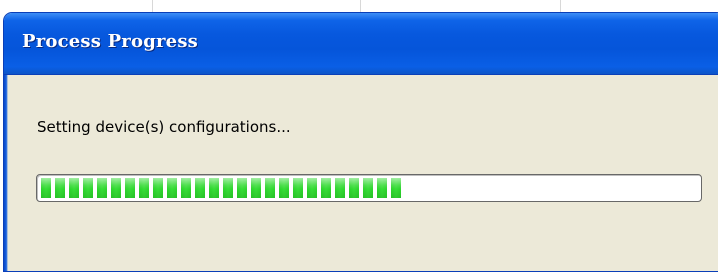 The image size is (718, 272). I want to click on progress-bar-fill, so click(220, 188).